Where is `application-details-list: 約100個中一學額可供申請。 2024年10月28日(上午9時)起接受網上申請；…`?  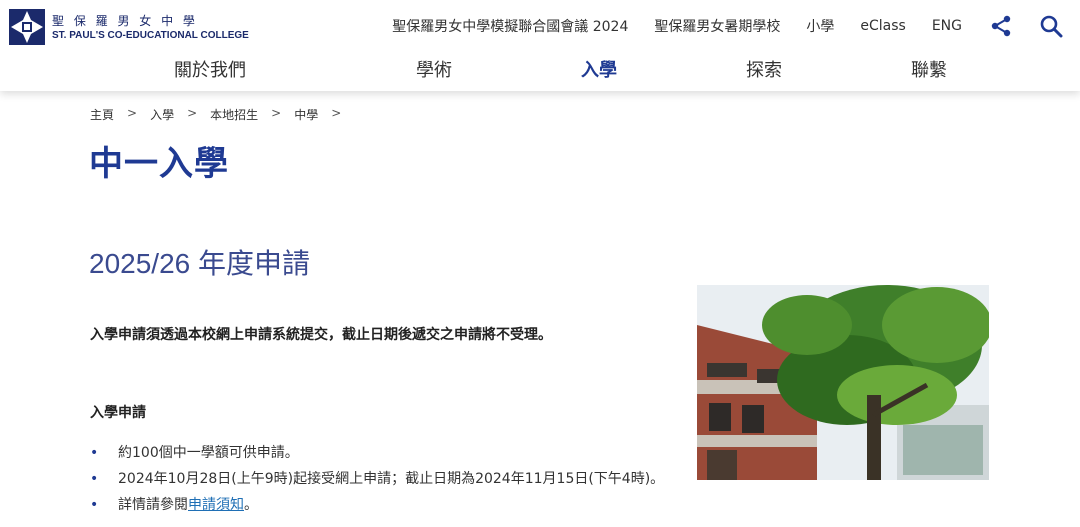
application-details-list: 約100個中一學額可供申請。 2024年10月28日(上午9時)起接受網上申請；… is located at coordinates (377, 479).